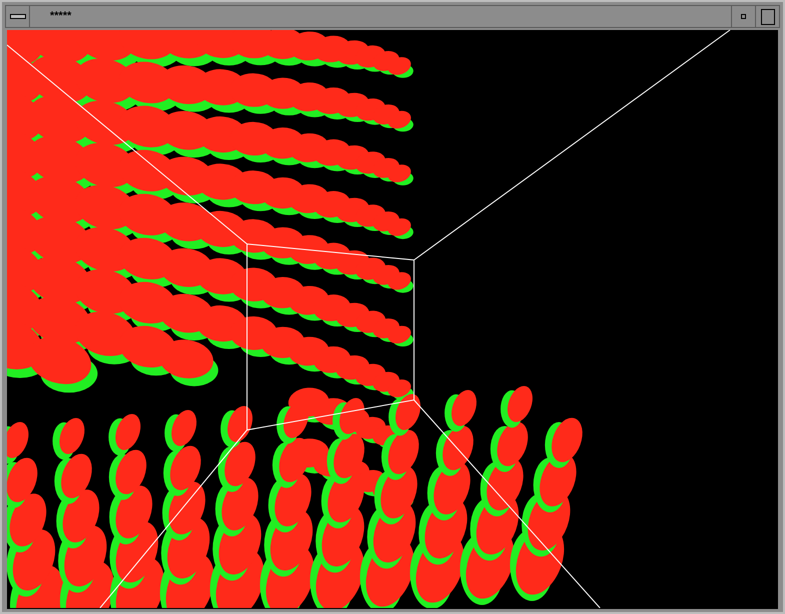  I want to click on maximize-icon, so click(767, 16).